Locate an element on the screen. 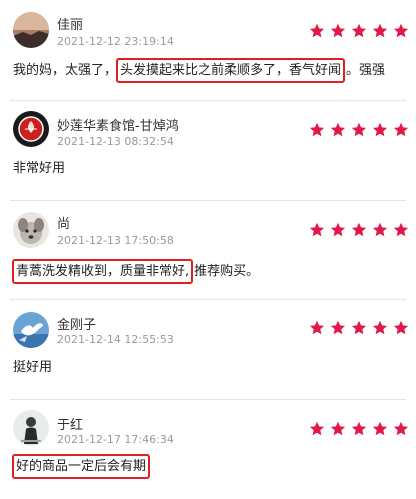  red-lotus-avatar-image is located at coordinates (31, 129).